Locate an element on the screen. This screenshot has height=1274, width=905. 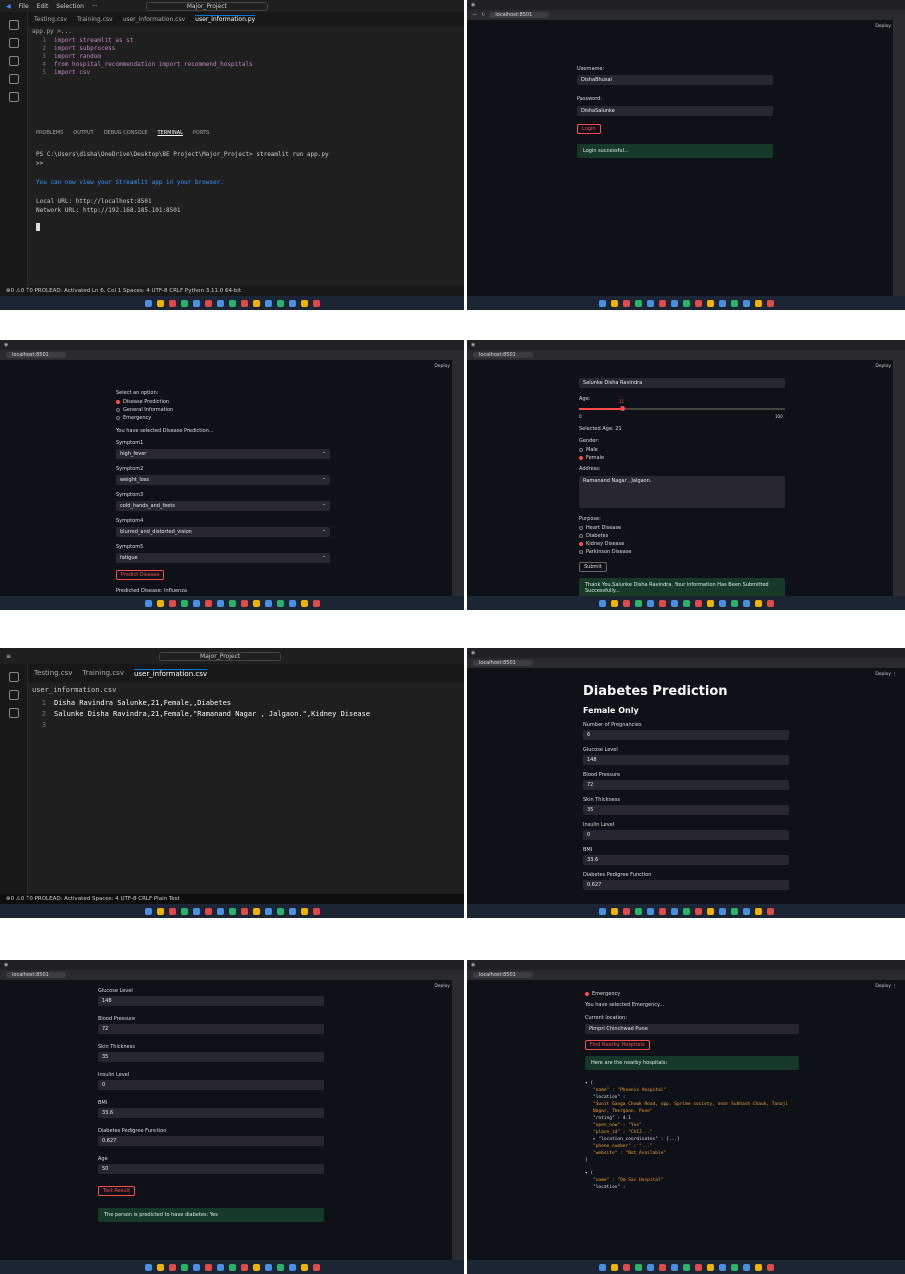
run-debug-icon is located at coordinates (13, 79).